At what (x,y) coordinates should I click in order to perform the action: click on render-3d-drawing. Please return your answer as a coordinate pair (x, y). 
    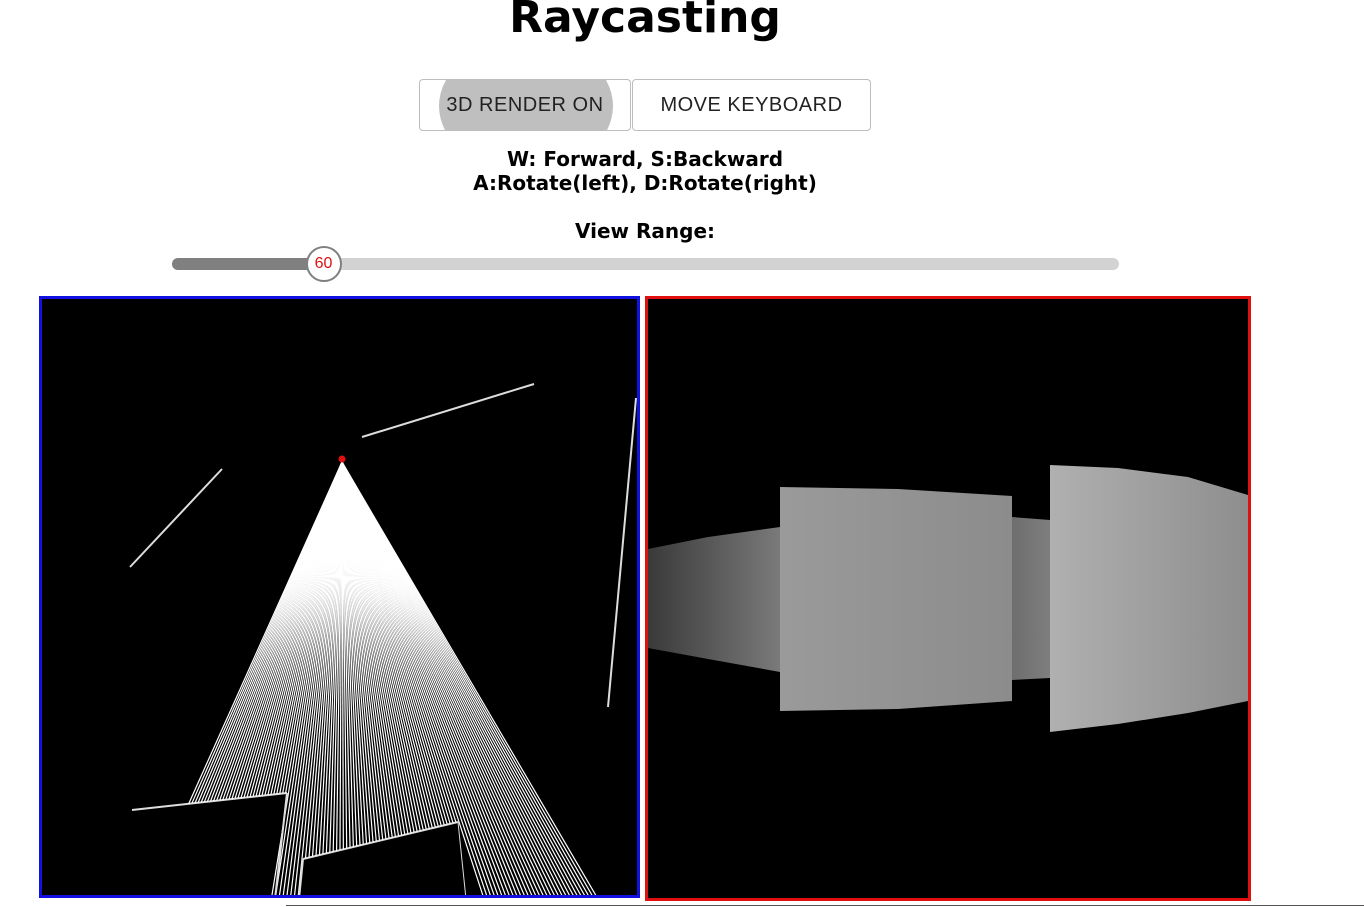
    Looking at the image, I should click on (948, 598).